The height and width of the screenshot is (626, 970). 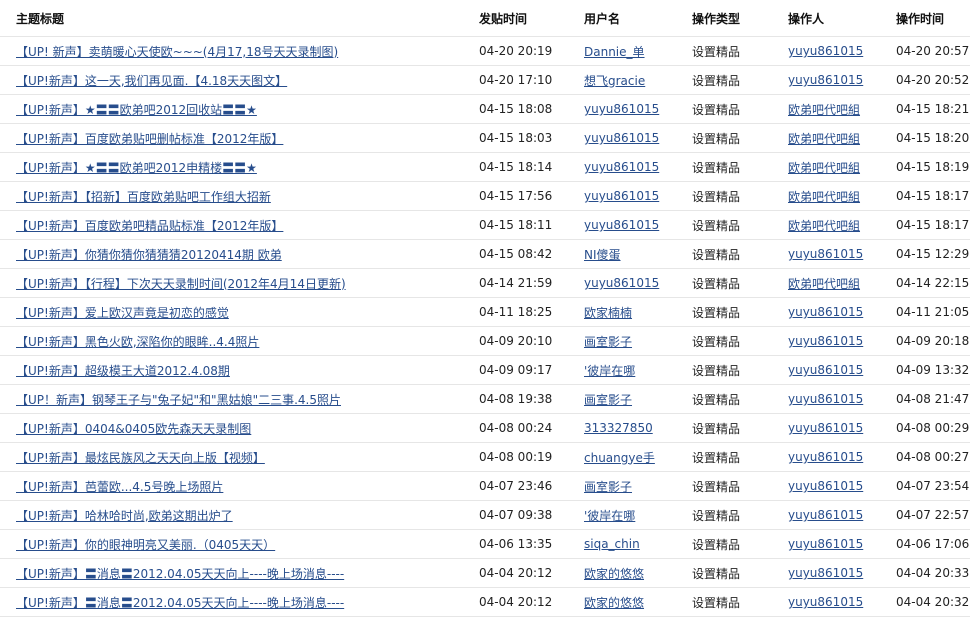 What do you see at coordinates (140, 458) in the screenshot?
I see `topic-title-link: 【UP!新声】最炫民族风之天天向上版【视频】` at bounding box center [140, 458].